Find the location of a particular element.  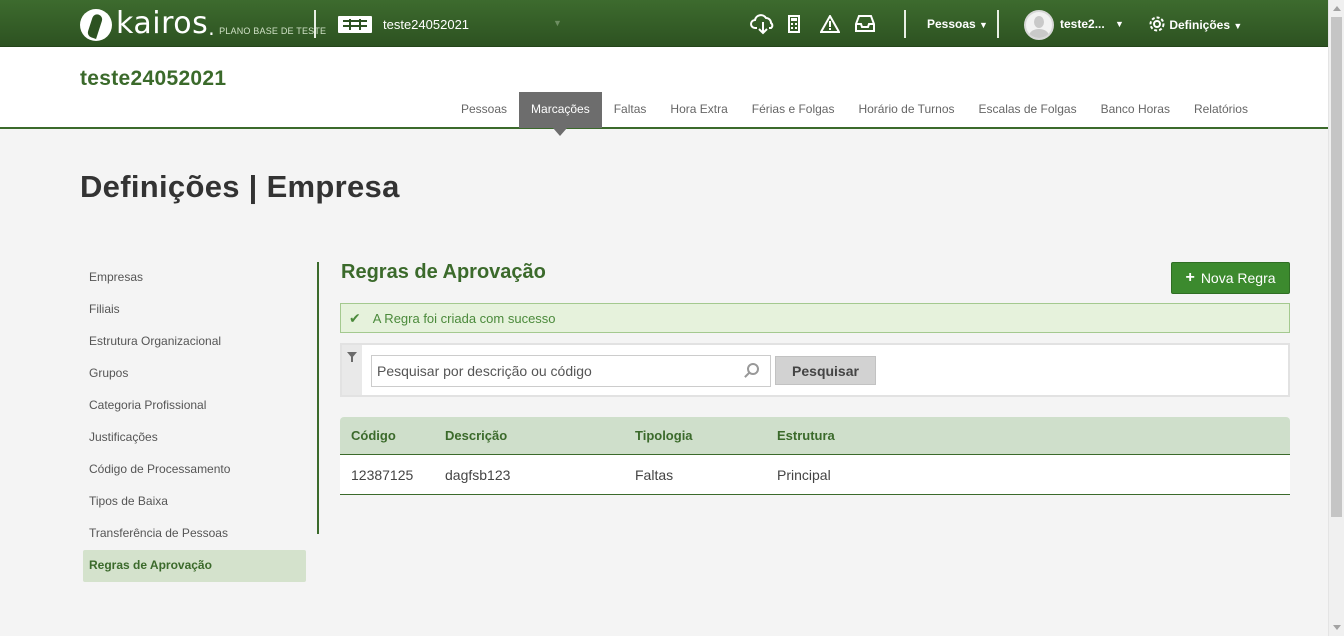

search-panel: Pesquisar is located at coordinates (815, 370).